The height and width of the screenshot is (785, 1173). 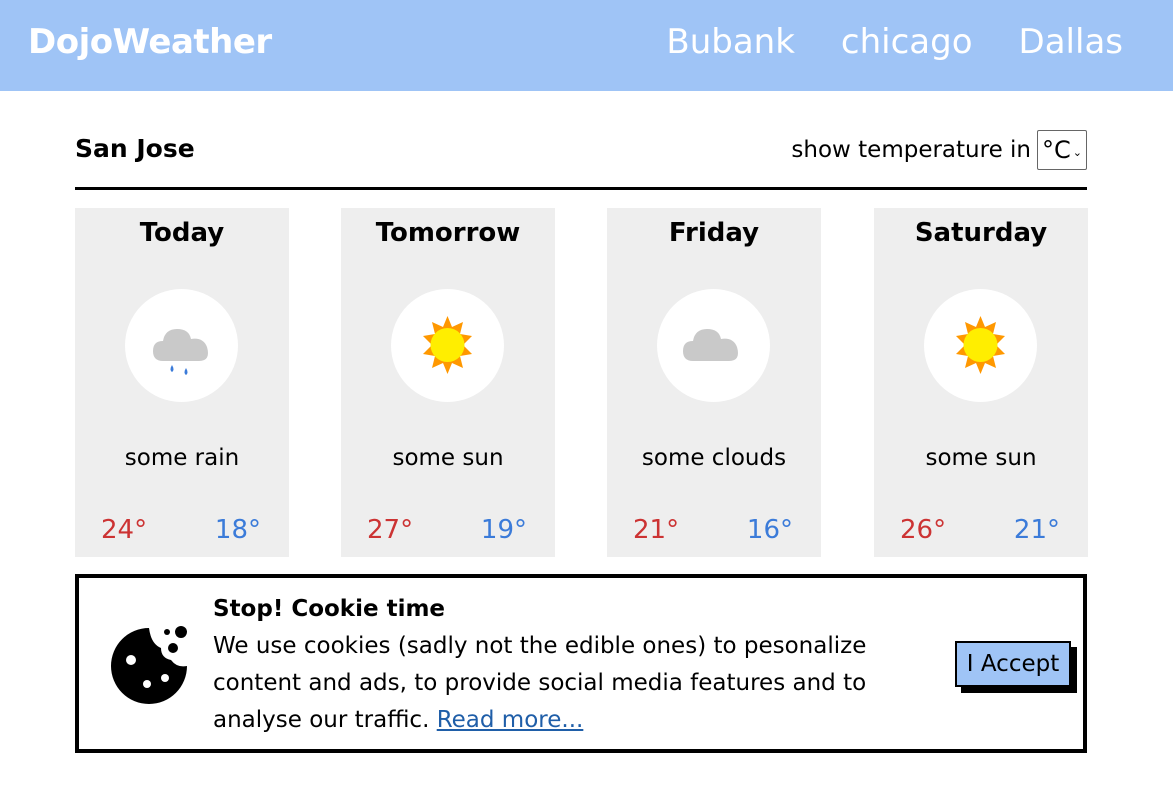 I want to click on cloud-icon, so click(x=710, y=345).